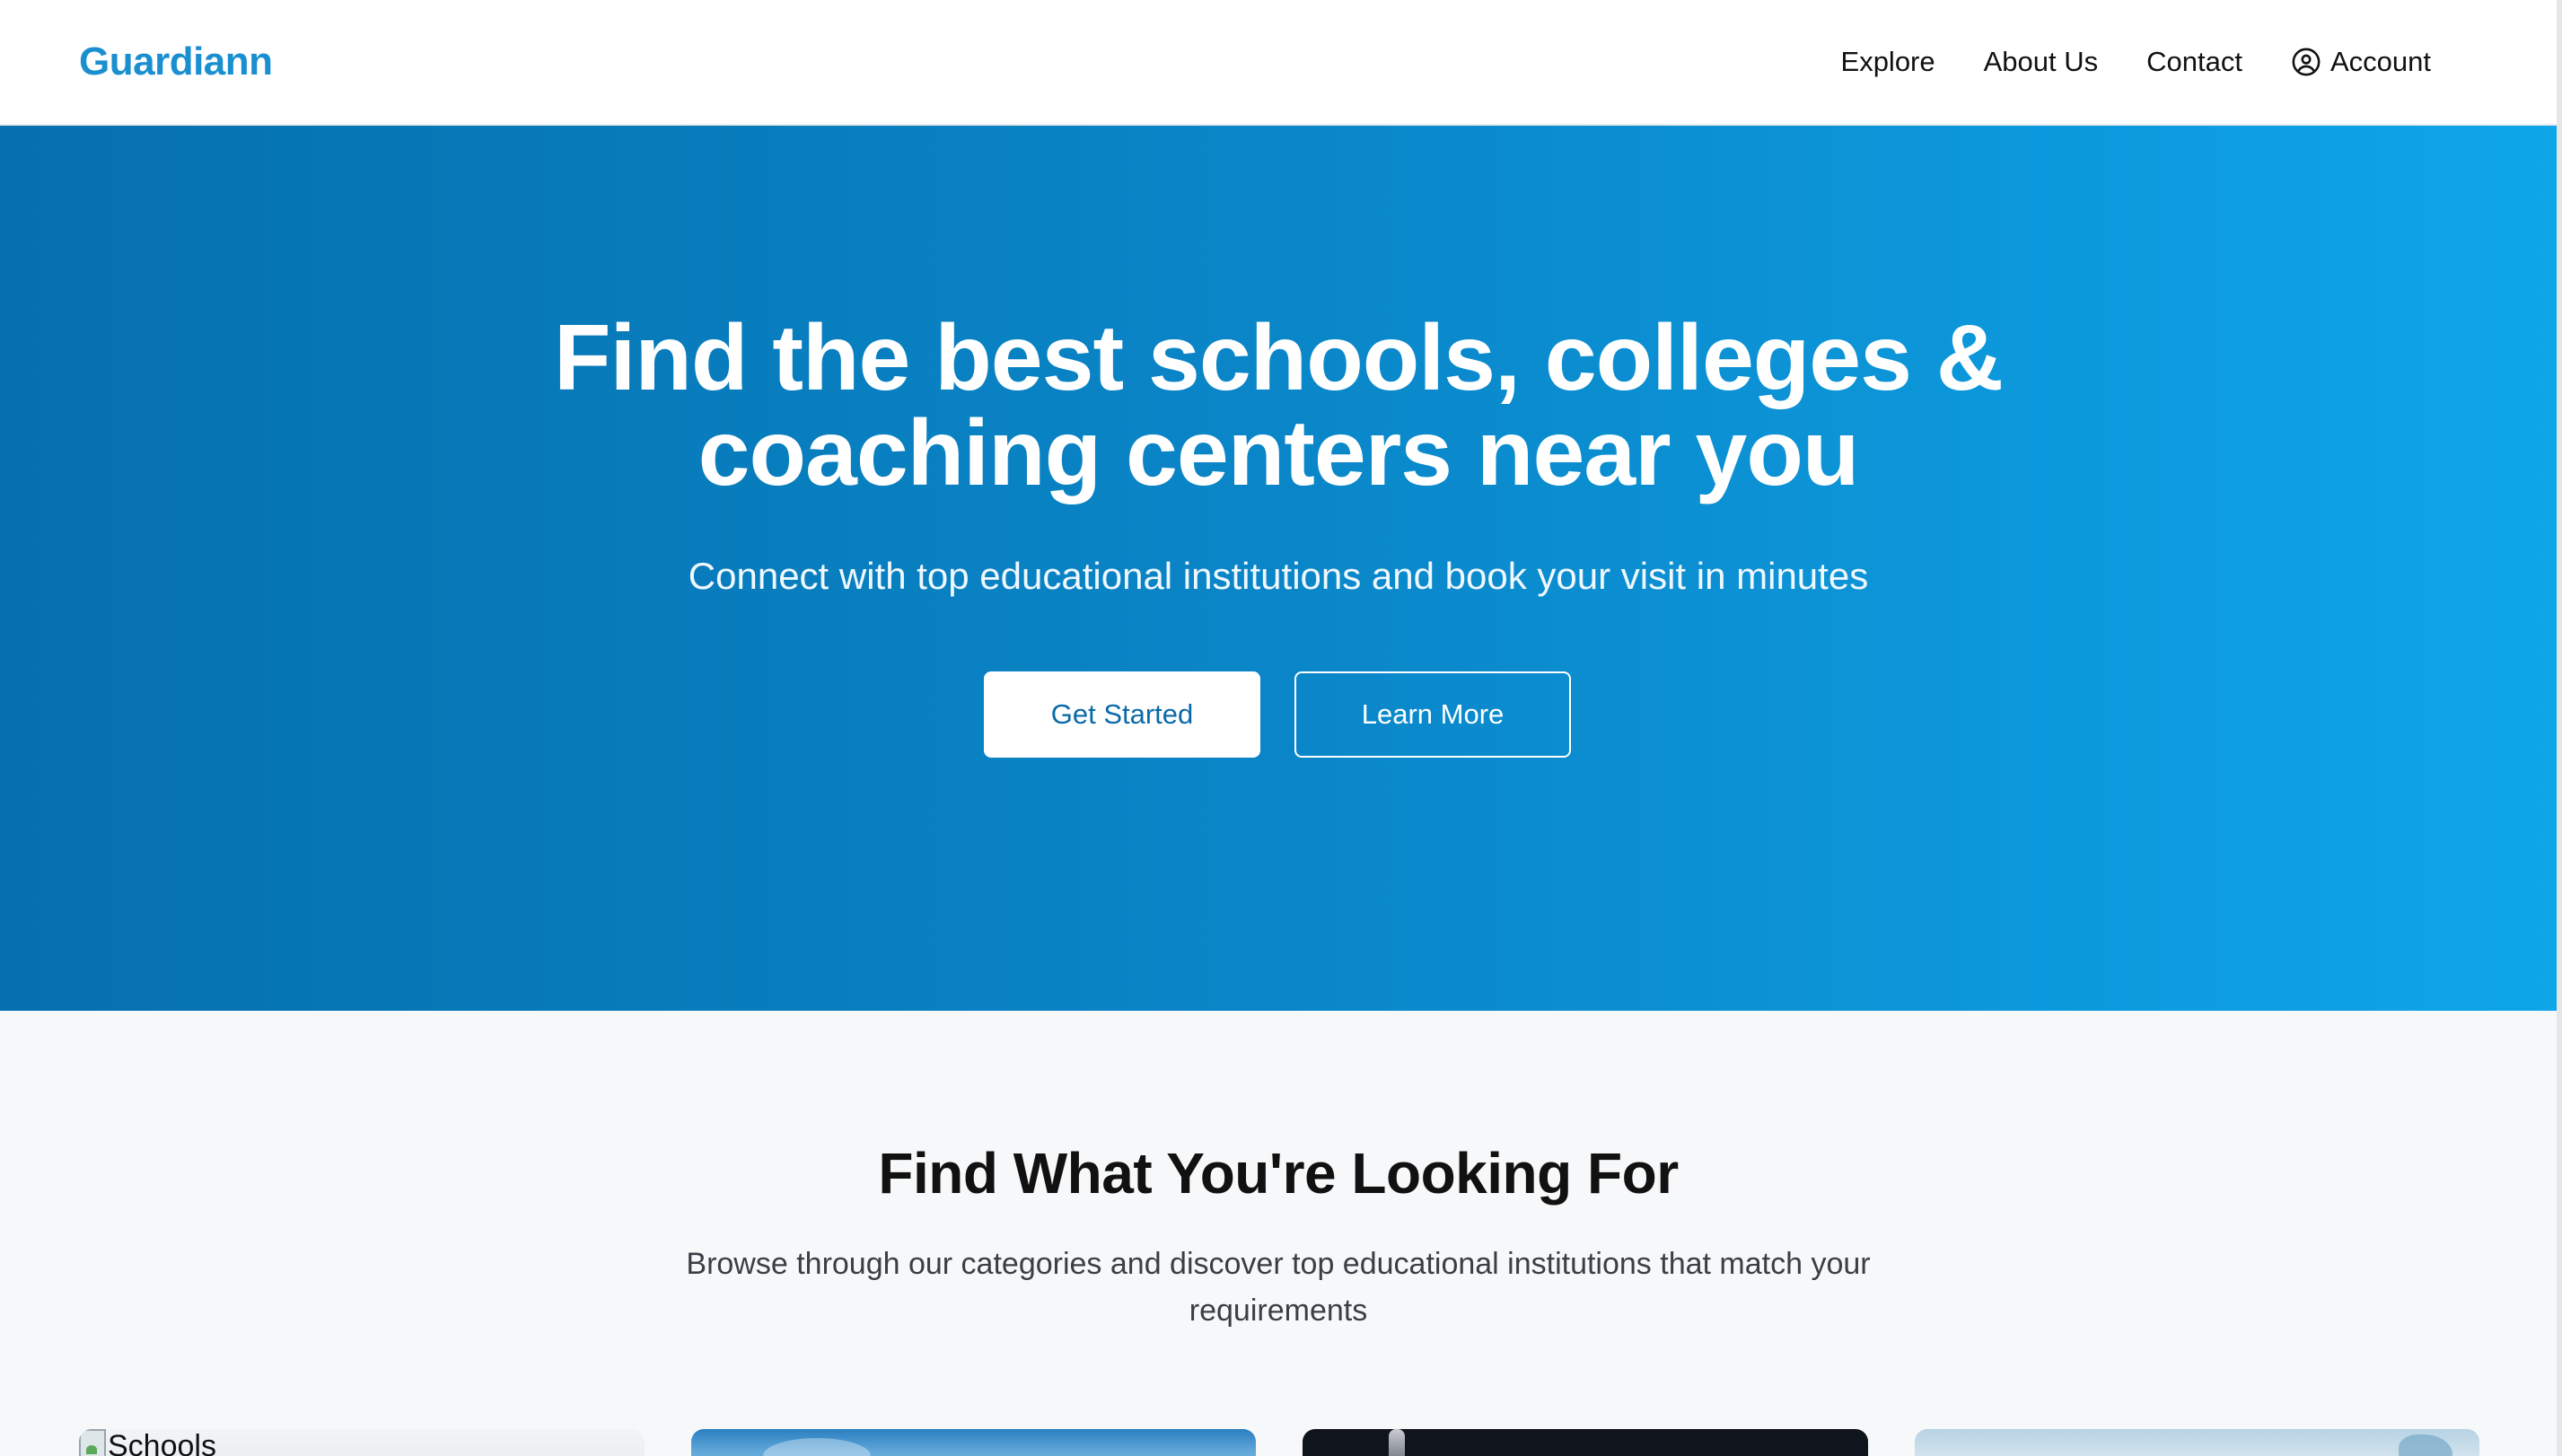 Image resolution: width=2562 pixels, height=1456 pixels. I want to click on nav-explore-link: Explore, so click(1888, 62).